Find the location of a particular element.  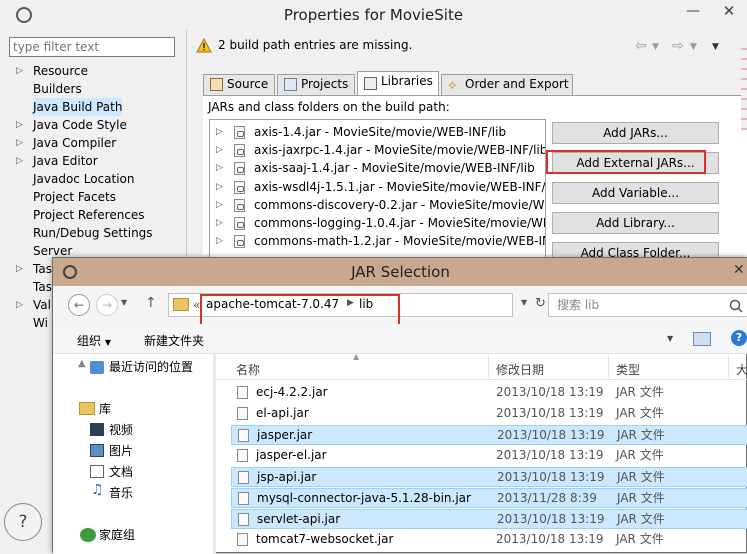

nav-music: 音乐 is located at coordinates (121, 493).